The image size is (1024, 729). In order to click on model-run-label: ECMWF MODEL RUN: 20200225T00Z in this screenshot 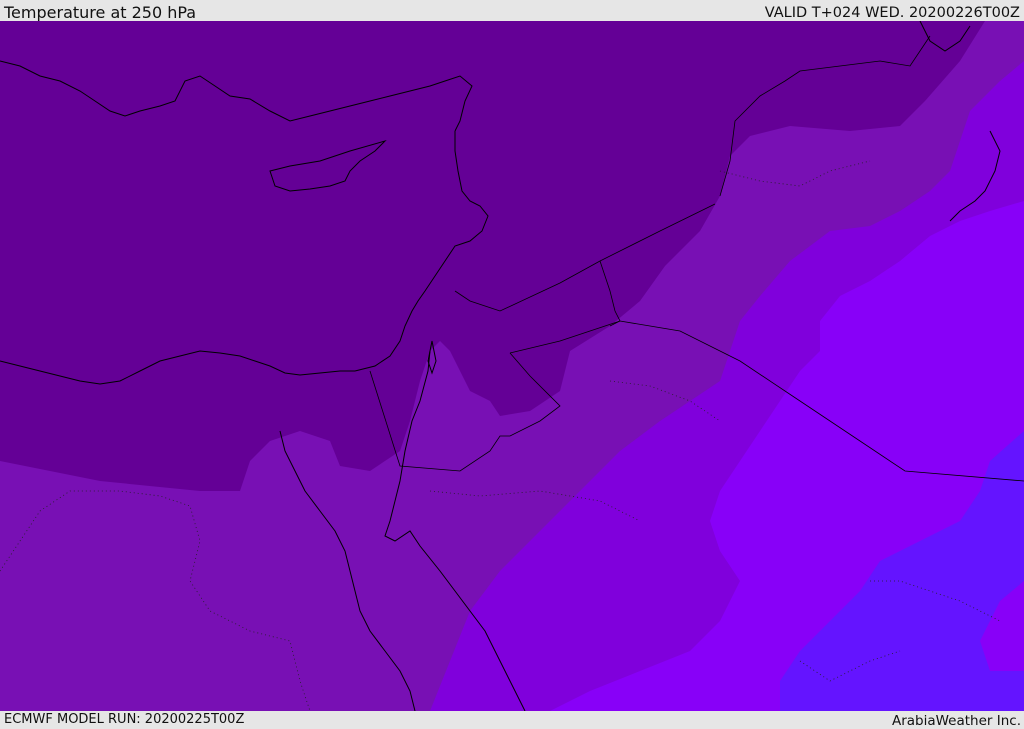, I will do `click(124, 719)`.